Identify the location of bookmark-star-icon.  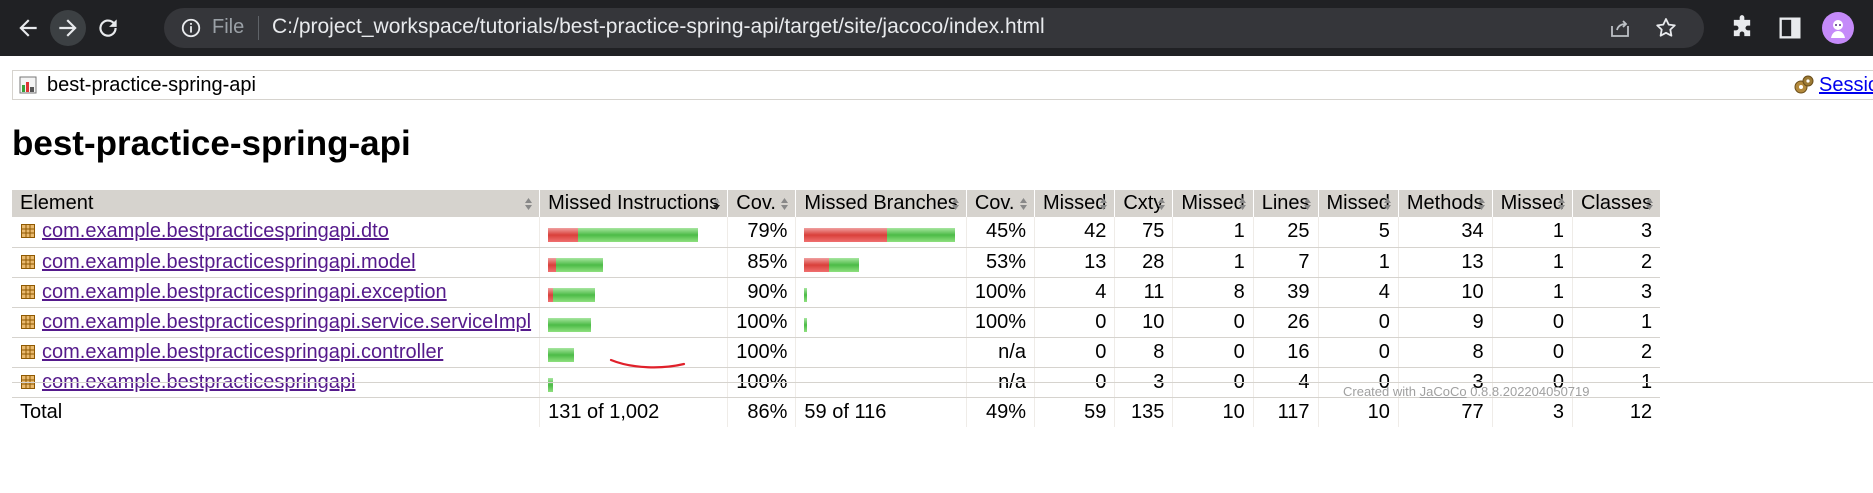
(1666, 28).